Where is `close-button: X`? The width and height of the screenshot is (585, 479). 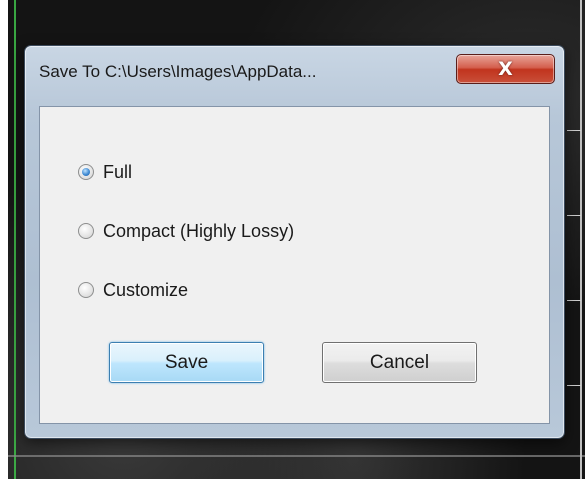 close-button: X is located at coordinates (505, 69).